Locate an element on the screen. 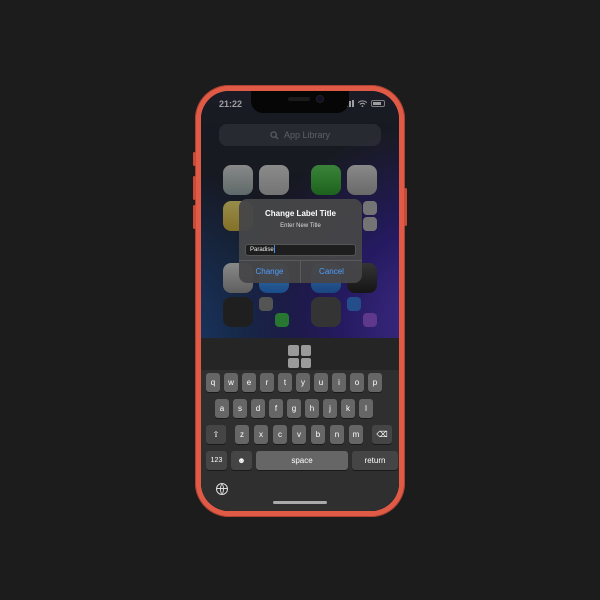 The width and height of the screenshot is (600, 600). app-grid-icon is located at coordinates (299, 356).